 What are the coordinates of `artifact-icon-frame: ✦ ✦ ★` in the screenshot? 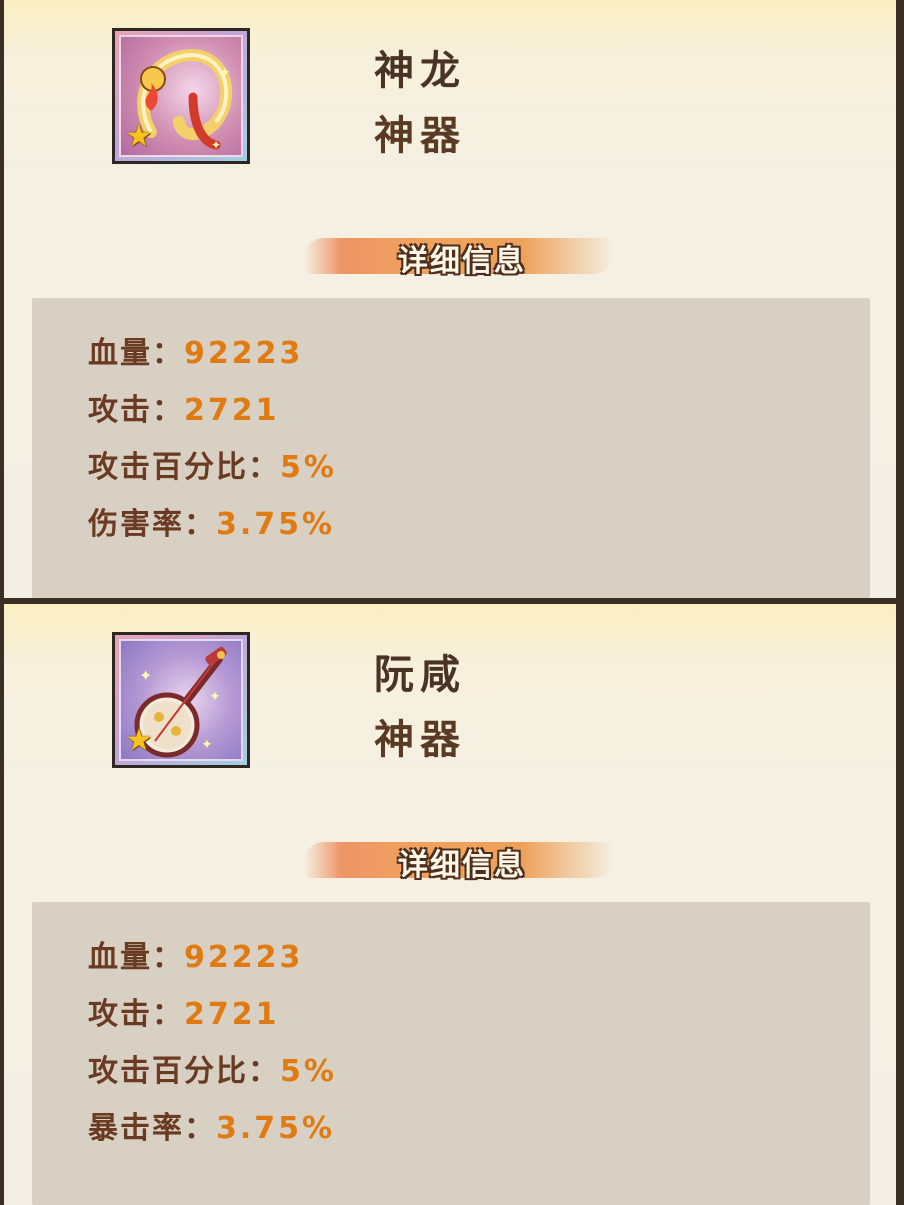 It's located at (181, 96).